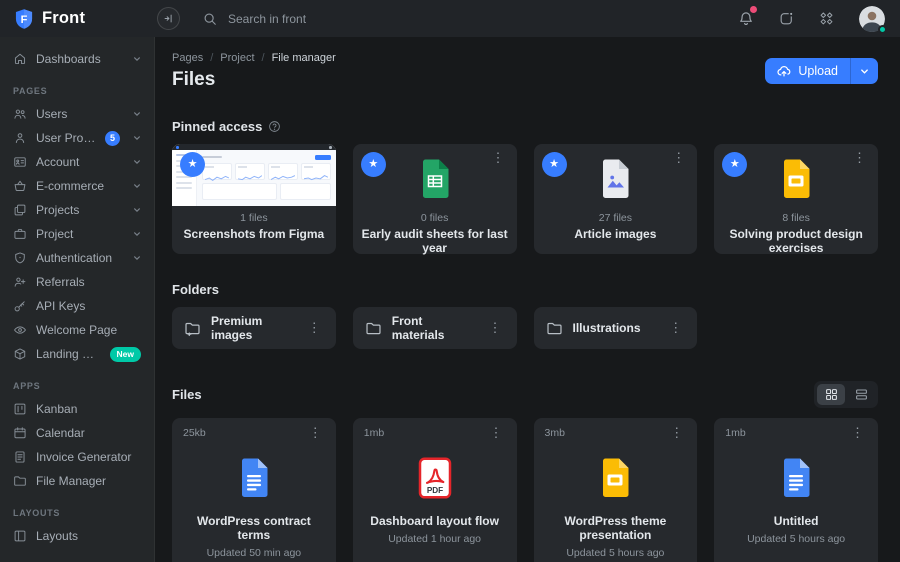 The image size is (900, 562). Describe the element at coordinates (55, 234) in the screenshot. I see `sidebar-item-label: Project` at that location.